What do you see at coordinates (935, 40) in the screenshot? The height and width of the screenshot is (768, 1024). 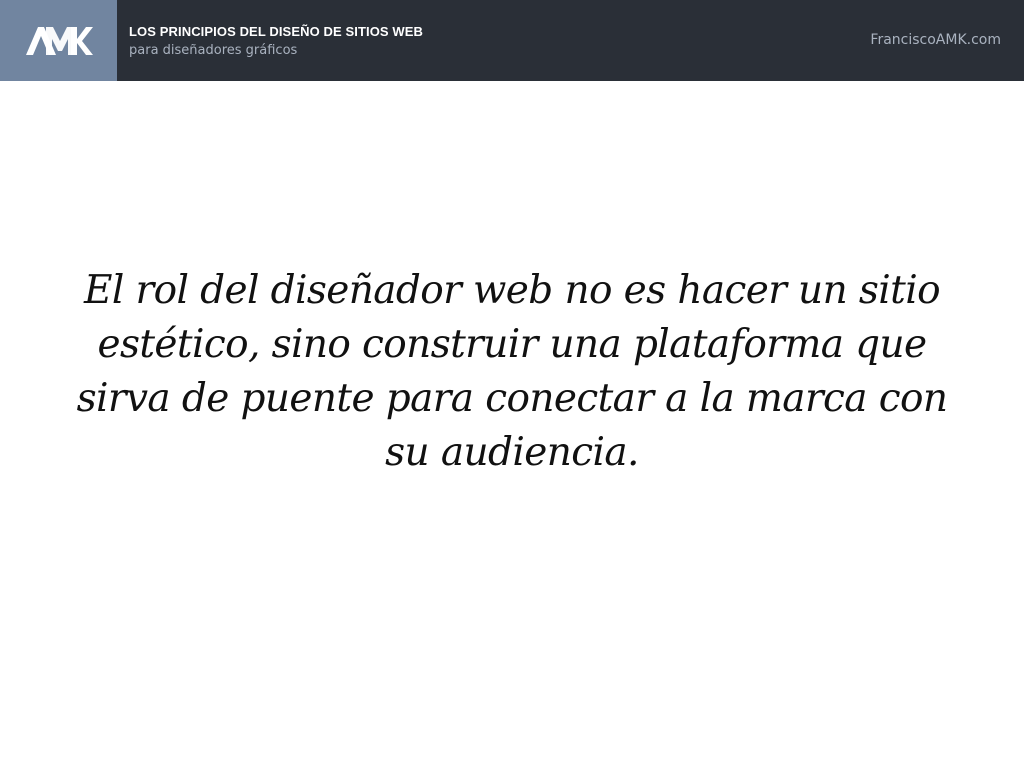 I see `site-link: FranciscoAMK.com` at bounding box center [935, 40].